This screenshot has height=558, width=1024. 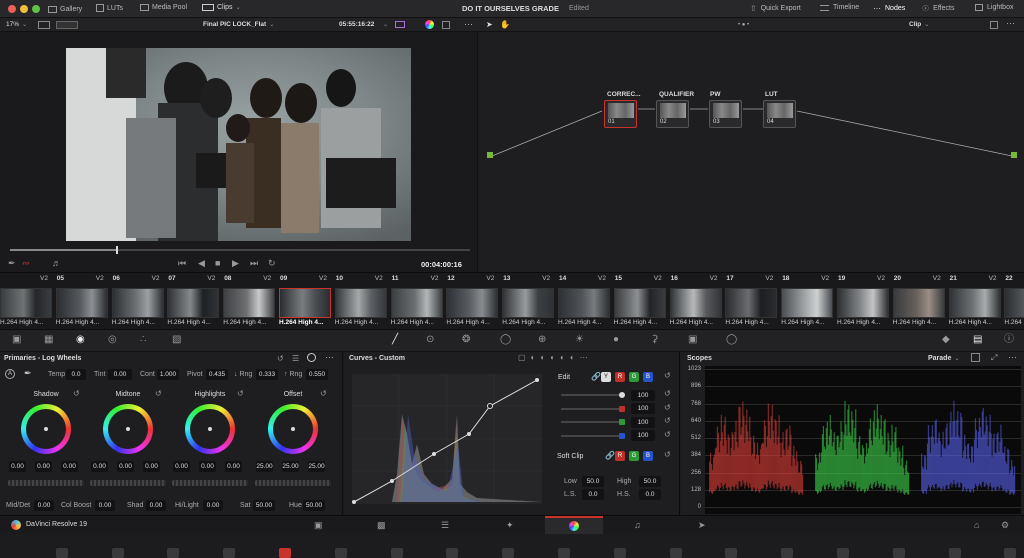 What do you see at coordinates (779, 114) in the screenshot?
I see `node-lut: 04` at bounding box center [779, 114].